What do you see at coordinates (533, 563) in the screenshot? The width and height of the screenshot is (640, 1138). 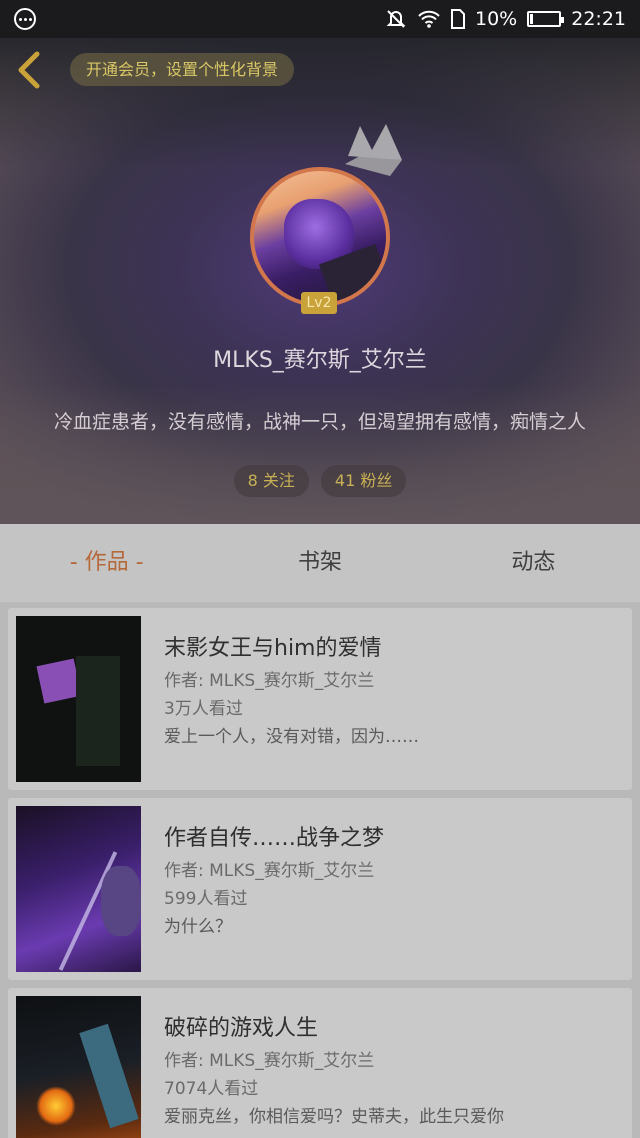 I see `tab-activity: 动态` at bounding box center [533, 563].